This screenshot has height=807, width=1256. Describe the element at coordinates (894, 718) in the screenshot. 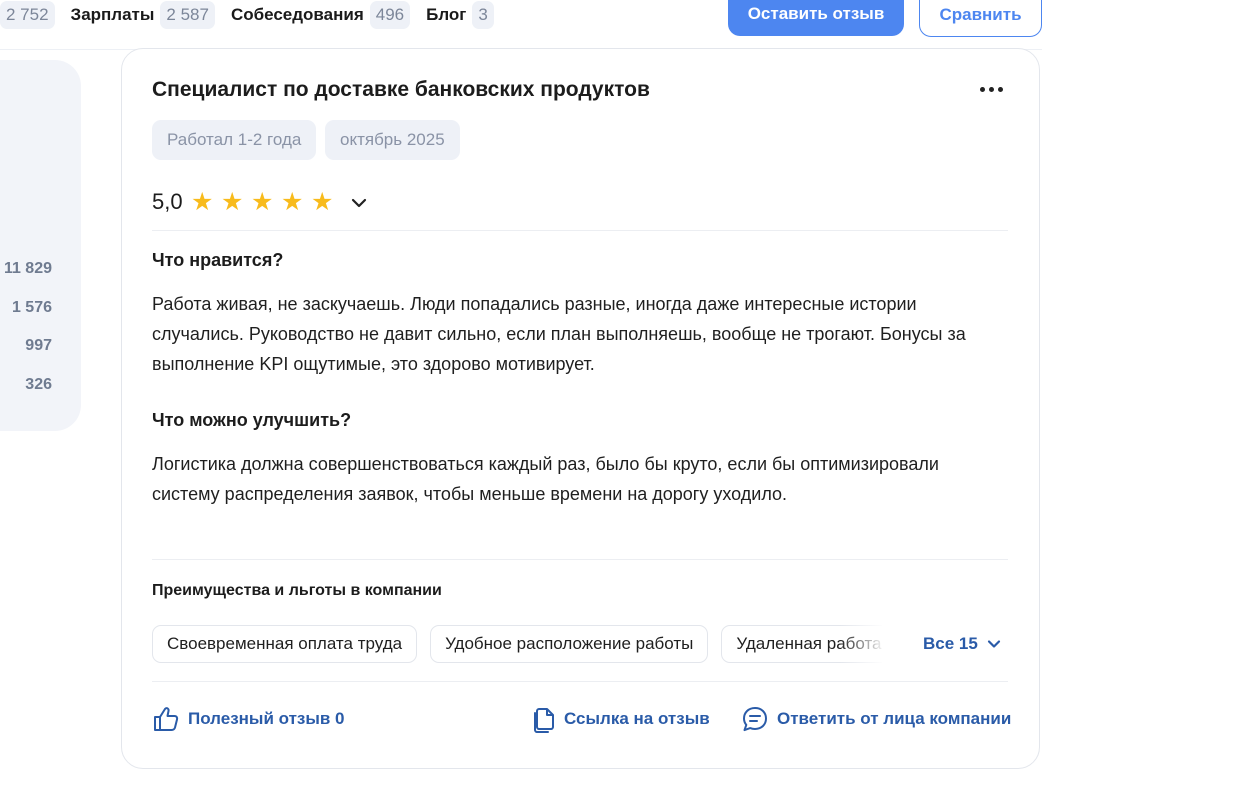

I see `reply-as-company-label: Ответить от лица компании` at that location.